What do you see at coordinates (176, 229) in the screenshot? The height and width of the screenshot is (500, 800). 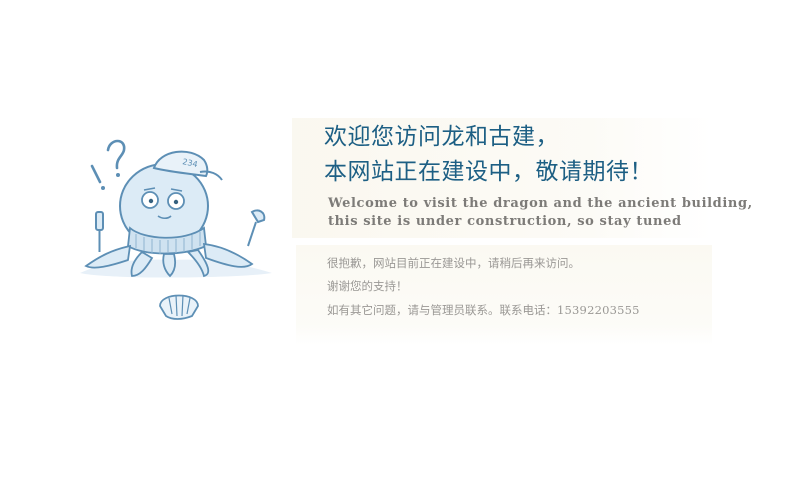 I see `octopus-mascot-illustration: 234` at bounding box center [176, 229].